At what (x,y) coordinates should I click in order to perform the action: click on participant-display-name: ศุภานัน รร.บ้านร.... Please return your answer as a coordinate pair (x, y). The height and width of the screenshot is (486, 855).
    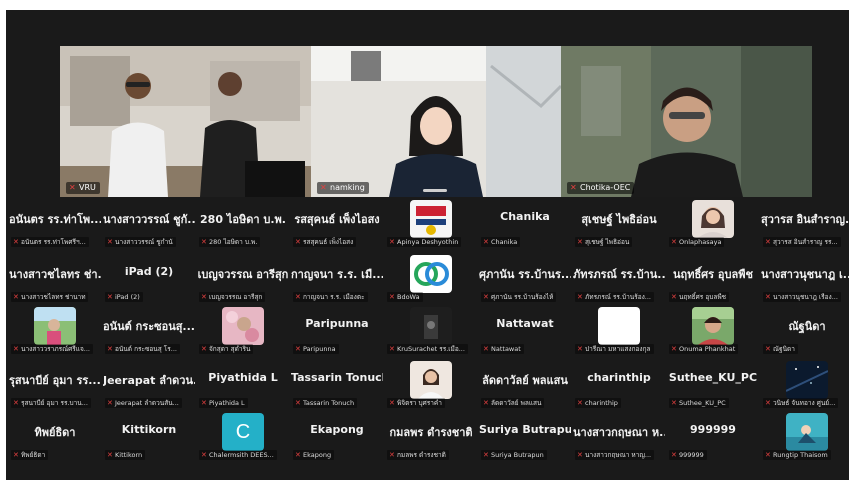
    Looking at the image, I should click on (525, 274).